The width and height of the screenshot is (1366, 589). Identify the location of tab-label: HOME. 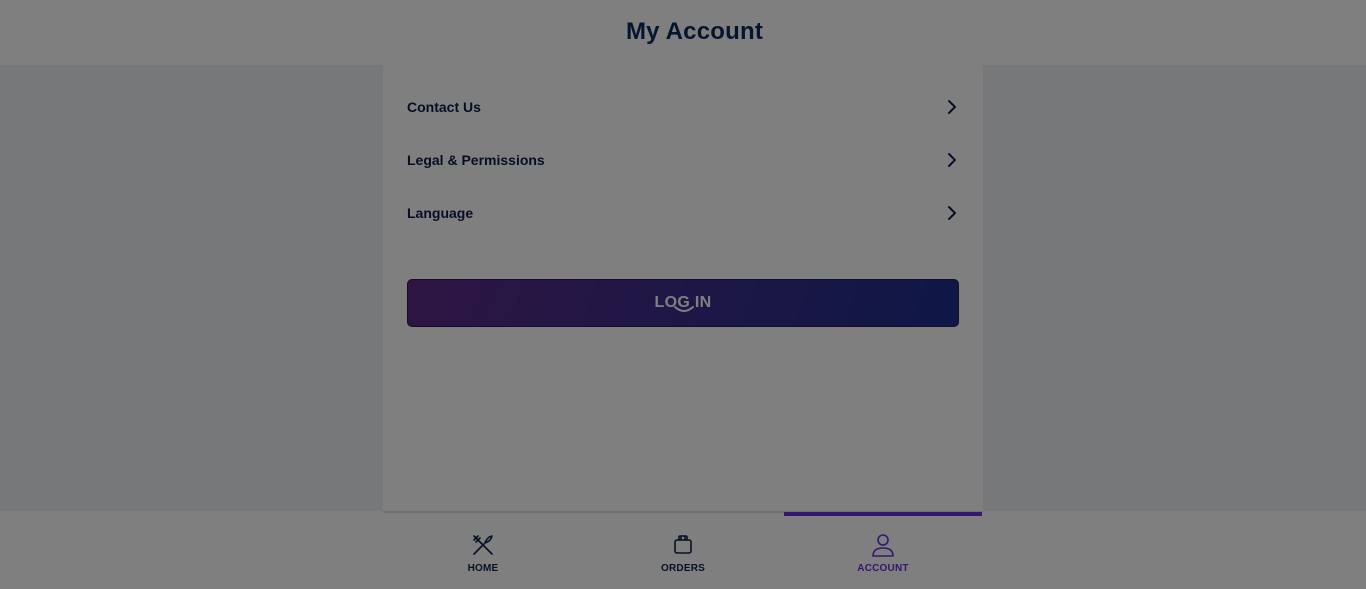
(483, 568).